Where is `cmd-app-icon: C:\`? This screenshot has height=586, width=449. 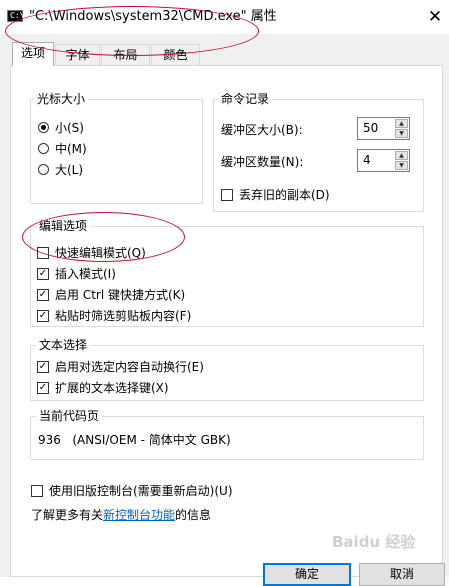
cmd-app-icon: C:\ is located at coordinates (16, 16).